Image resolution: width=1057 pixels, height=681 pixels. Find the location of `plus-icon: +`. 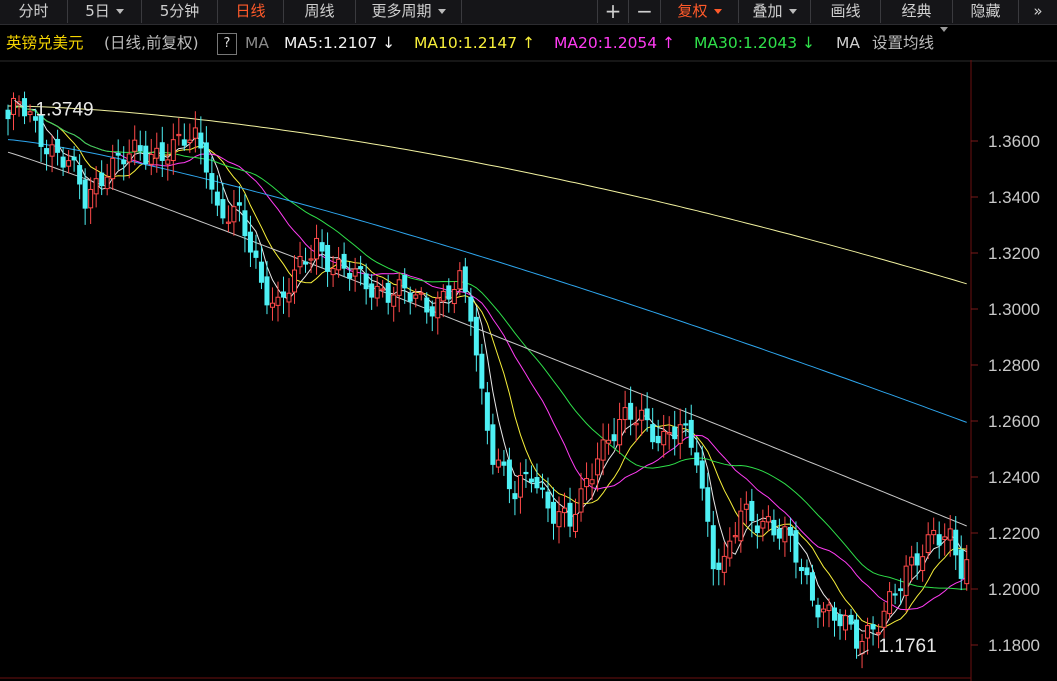

plus-icon: + is located at coordinates (613, 11).